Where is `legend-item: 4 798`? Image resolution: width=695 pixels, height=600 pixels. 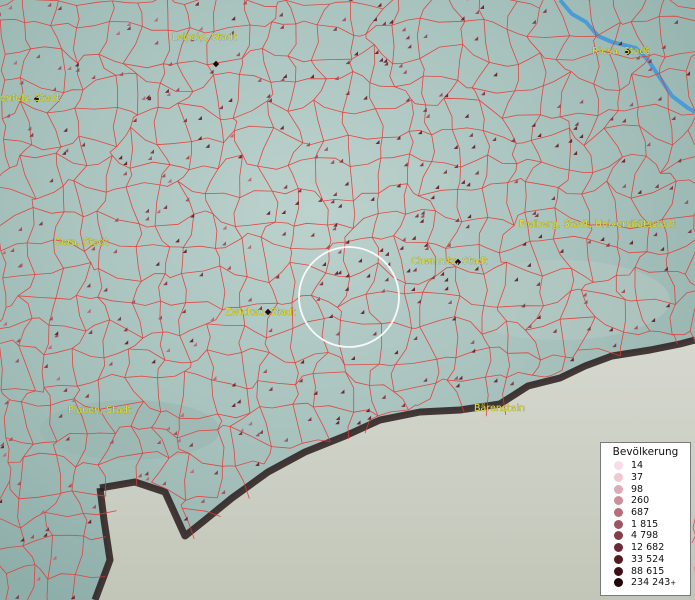
legend-item: 4 798 is located at coordinates (645, 536).